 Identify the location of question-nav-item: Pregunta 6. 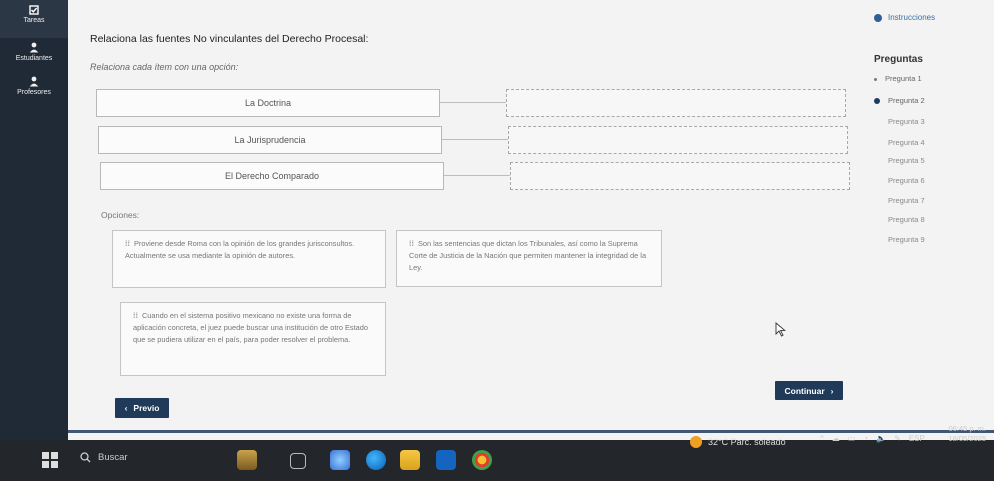
(899, 180).